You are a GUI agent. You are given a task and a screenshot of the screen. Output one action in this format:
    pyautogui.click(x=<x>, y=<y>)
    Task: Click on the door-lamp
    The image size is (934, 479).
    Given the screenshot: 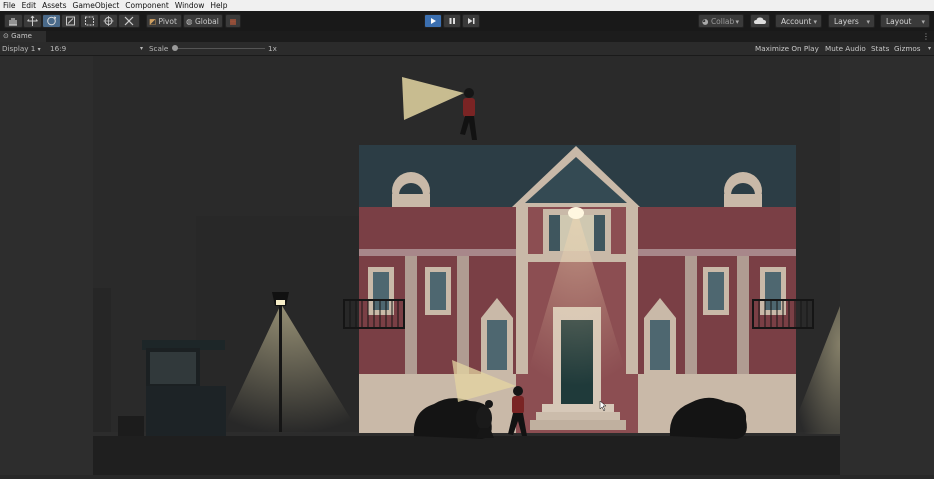 What is the action you would take?
    pyautogui.click(x=576, y=213)
    